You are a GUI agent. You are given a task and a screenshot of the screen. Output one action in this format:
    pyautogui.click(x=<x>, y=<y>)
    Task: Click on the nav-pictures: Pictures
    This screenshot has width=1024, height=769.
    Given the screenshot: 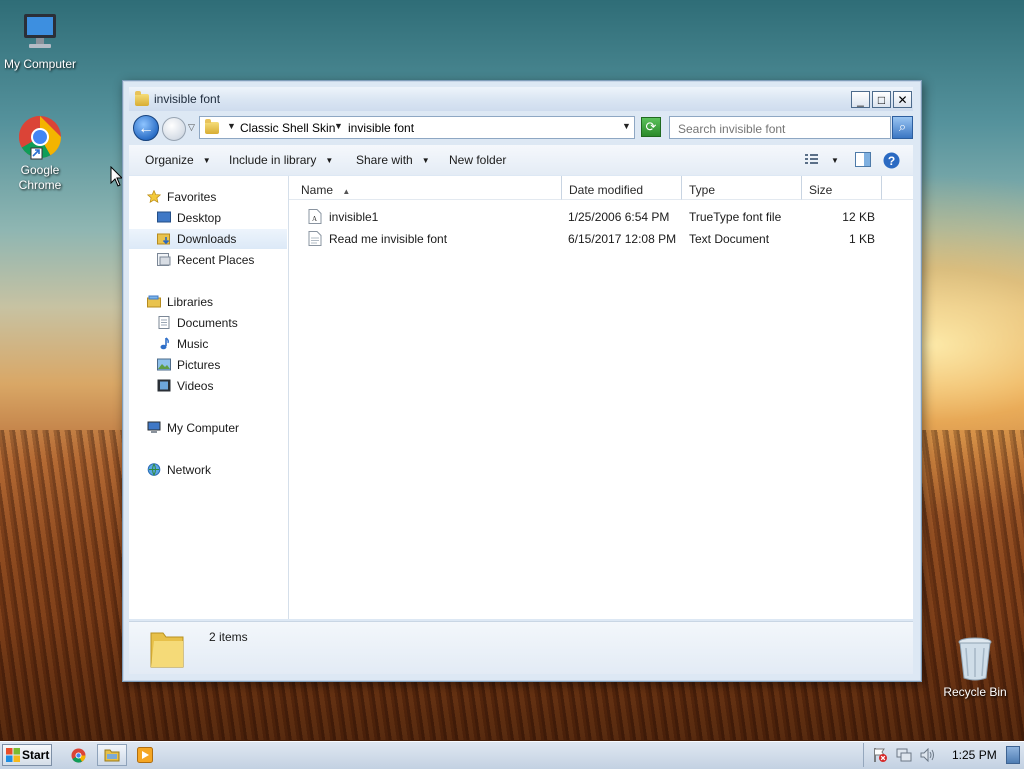 What is the action you would take?
    pyautogui.click(x=188, y=368)
    